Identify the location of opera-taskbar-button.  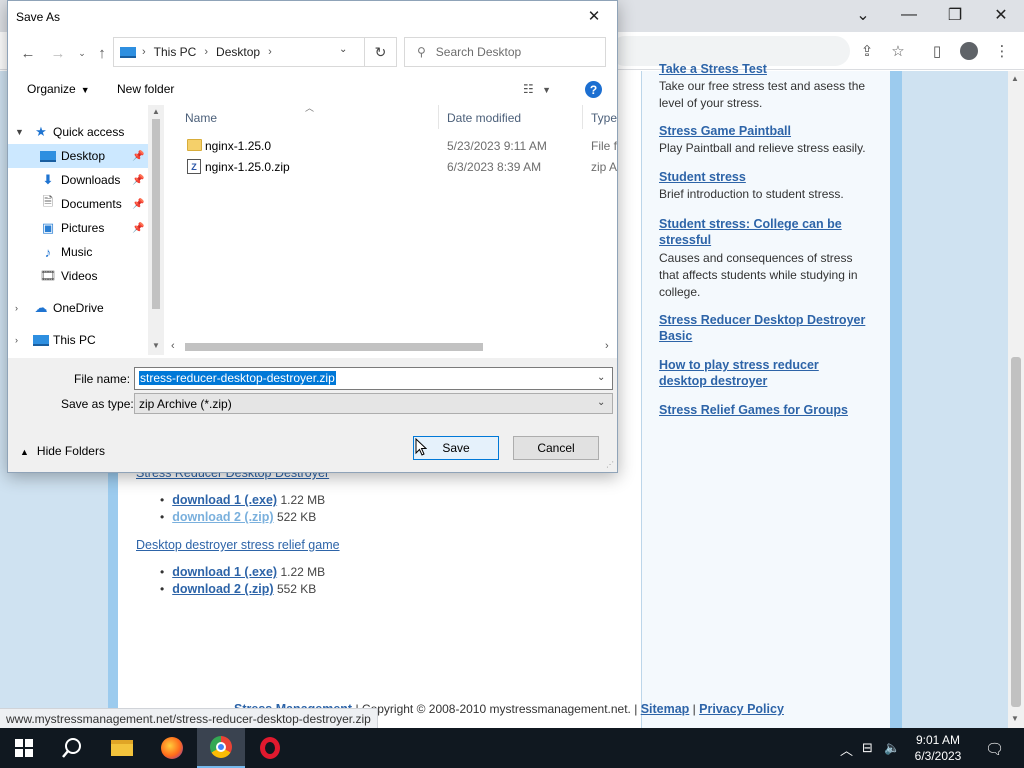
(270, 748).